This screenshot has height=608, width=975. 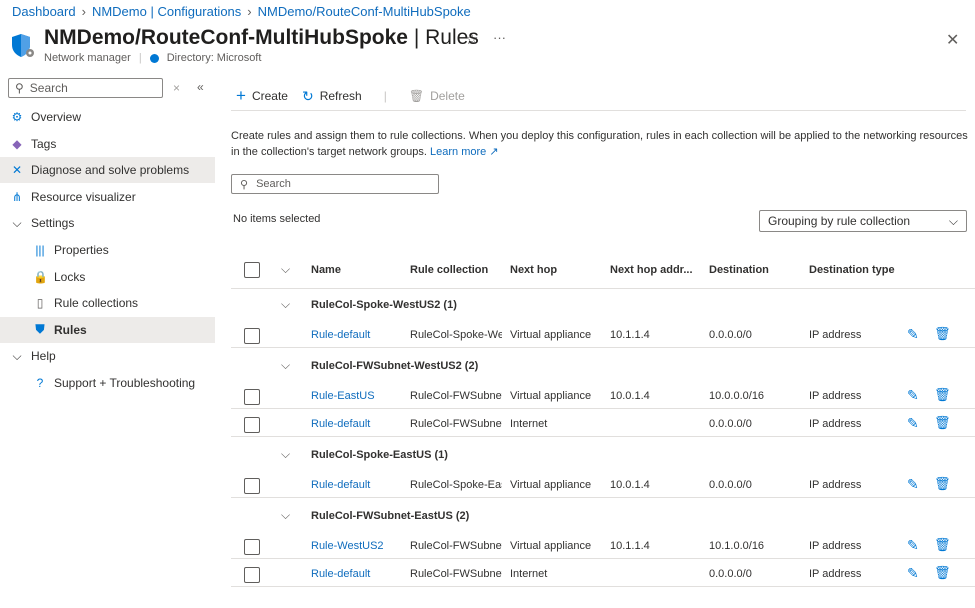 What do you see at coordinates (630, 485) in the screenshot?
I see `table-cell: 10.0.1.4` at bounding box center [630, 485].